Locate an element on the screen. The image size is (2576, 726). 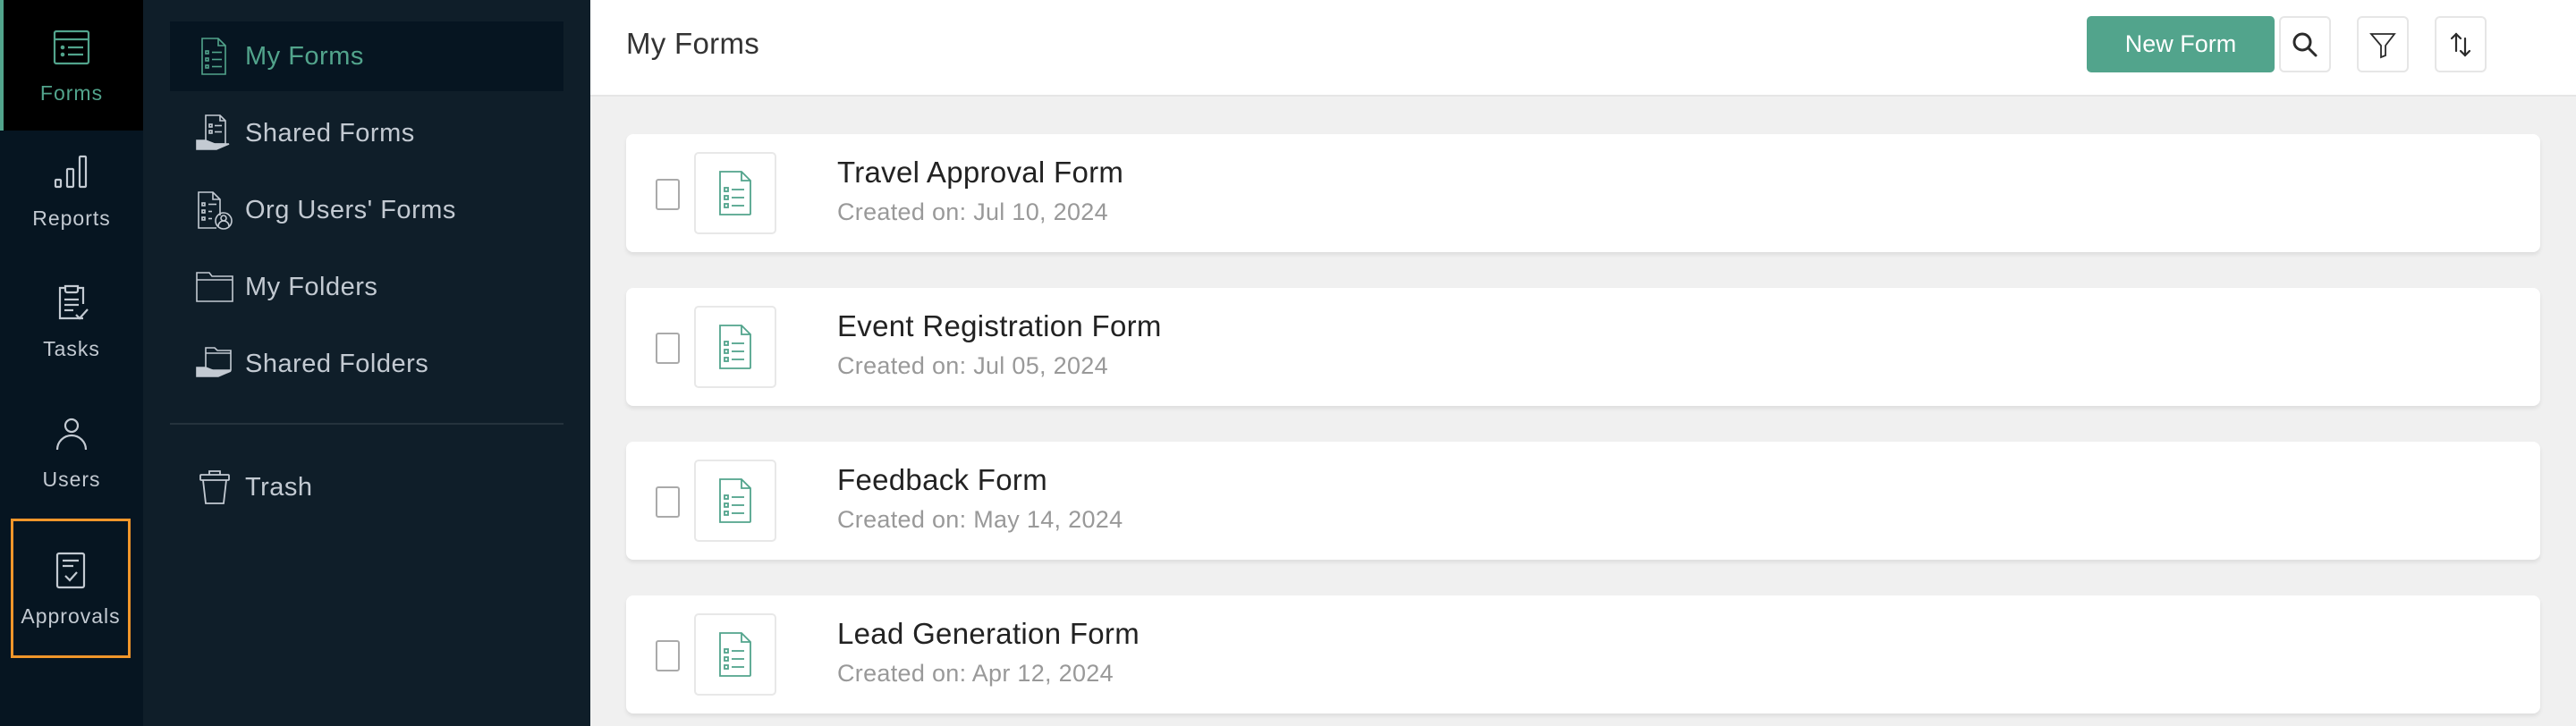
form-title: Travel Approval Form is located at coordinates (980, 173).